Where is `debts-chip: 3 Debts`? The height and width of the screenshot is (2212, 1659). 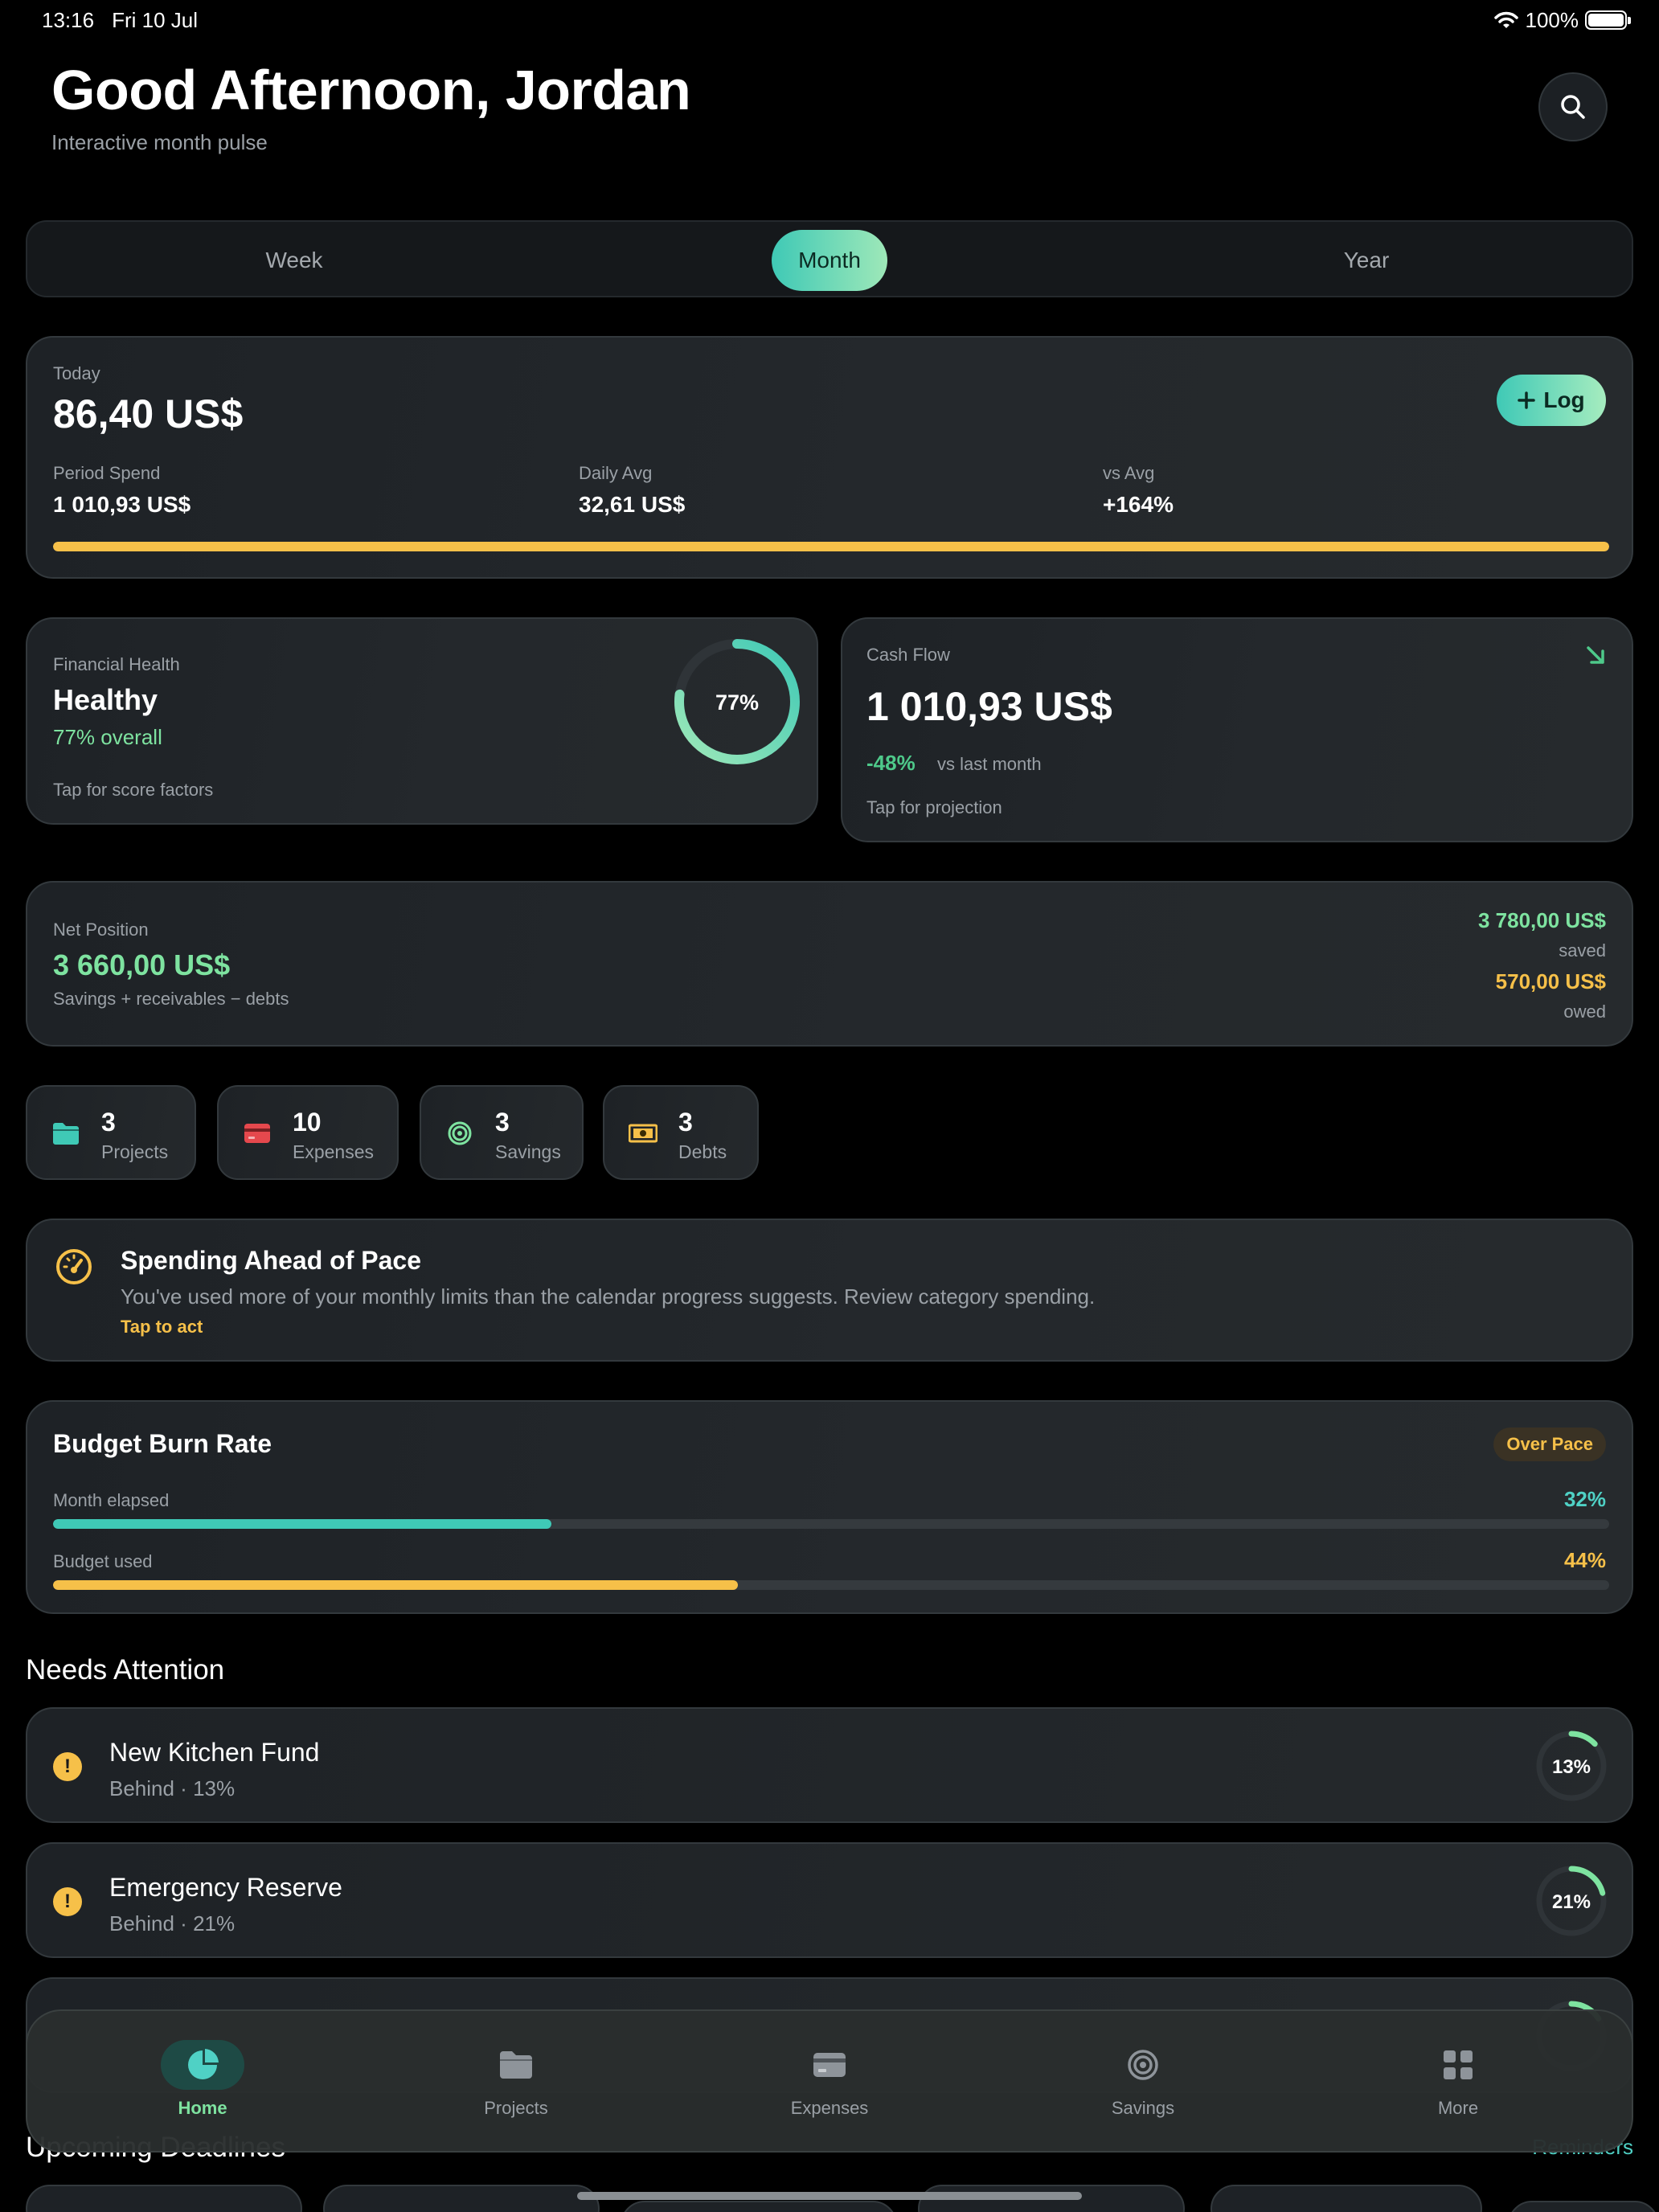
debts-chip: 3 Debts is located at coordinates (681, 1132).